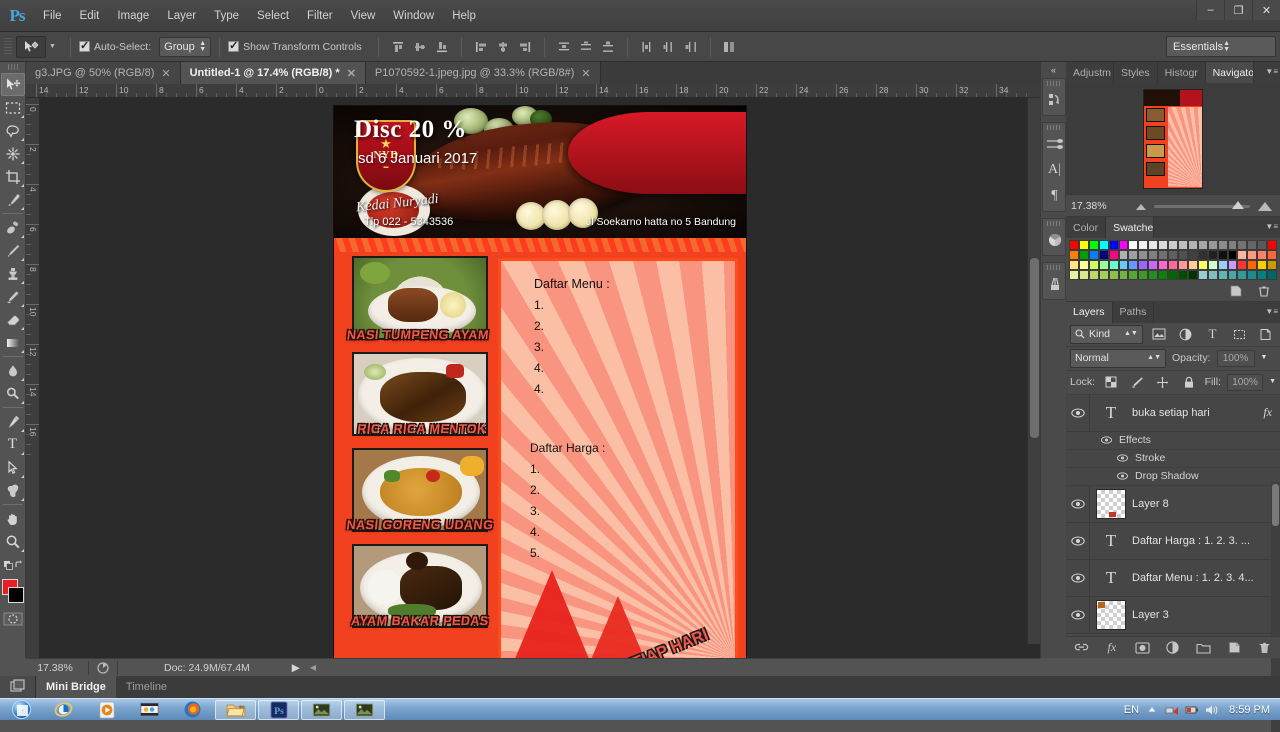 Image resolution: width=1280 pixels, height=732 pixels. Describe the element at coordinates (1137, 382) in the screenshot. I see `lock-image-pixels-icon` at that location.